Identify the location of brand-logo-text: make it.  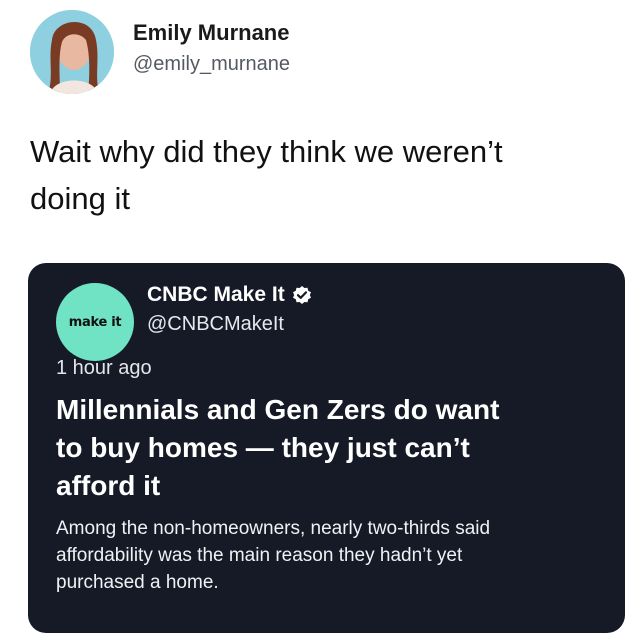
(95, 322).